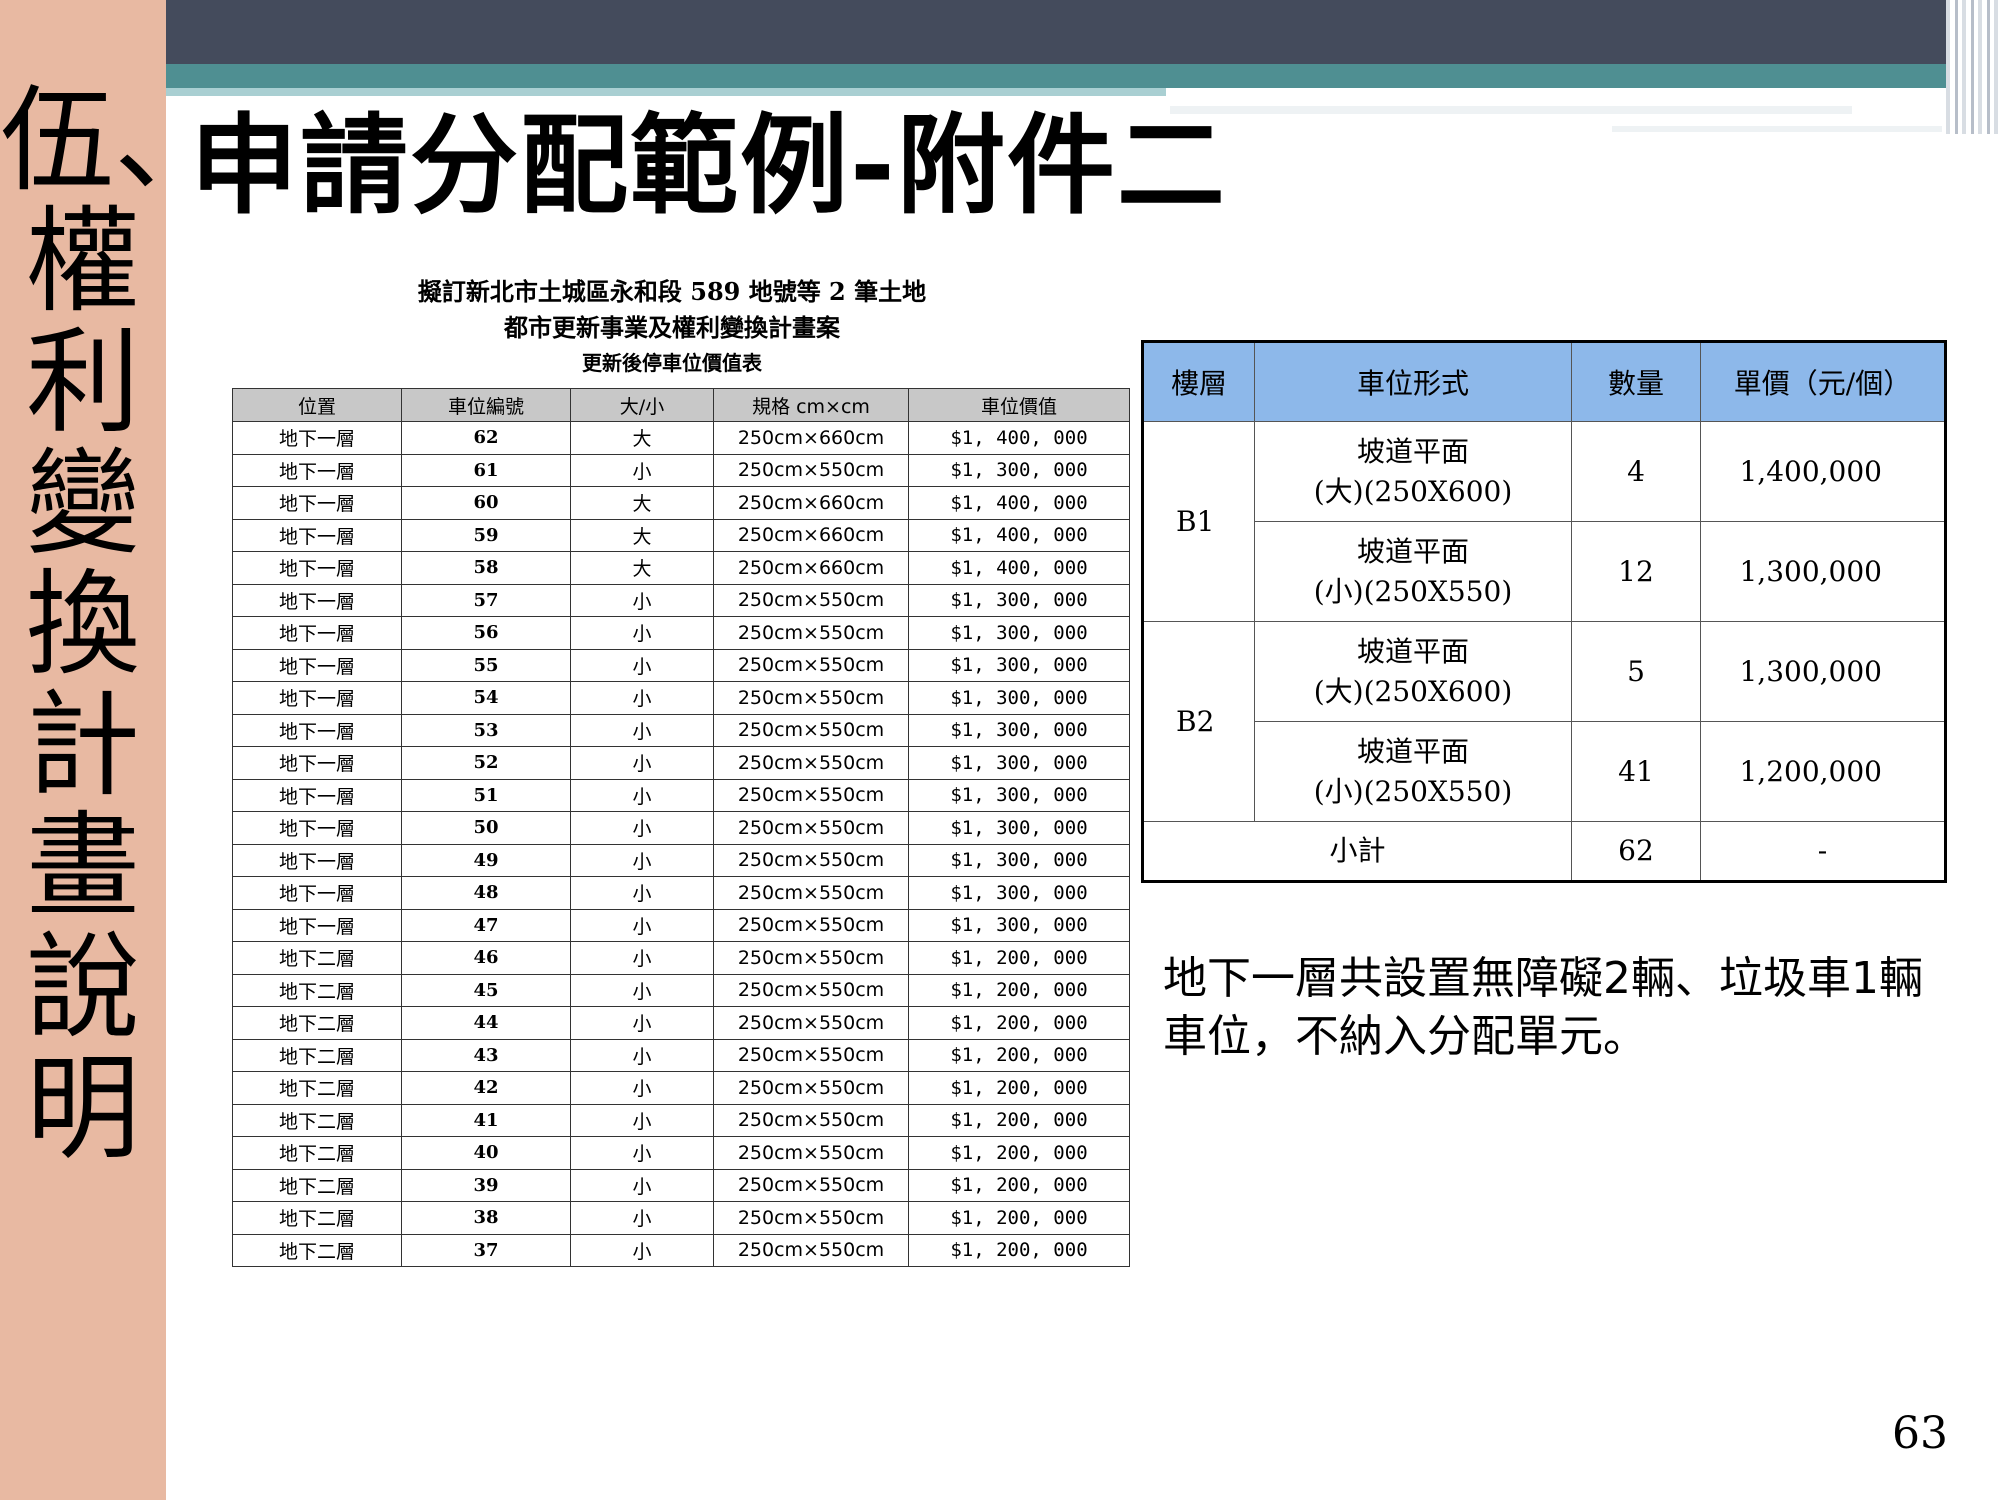 The width and height of the screenshot is (2000, 1500). Describe the element at coordinates (486, 730) in the screenshot. I see `space-number-cell: 53` at that location.